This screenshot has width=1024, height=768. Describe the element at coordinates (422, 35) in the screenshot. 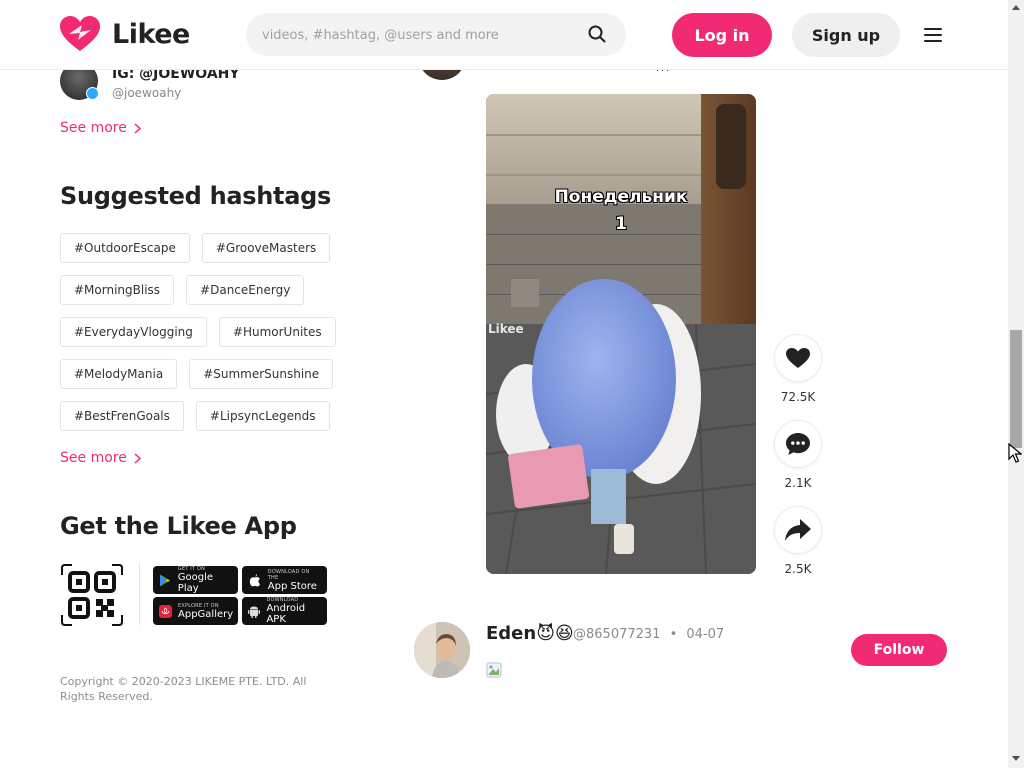

I see `search-input` at that location.